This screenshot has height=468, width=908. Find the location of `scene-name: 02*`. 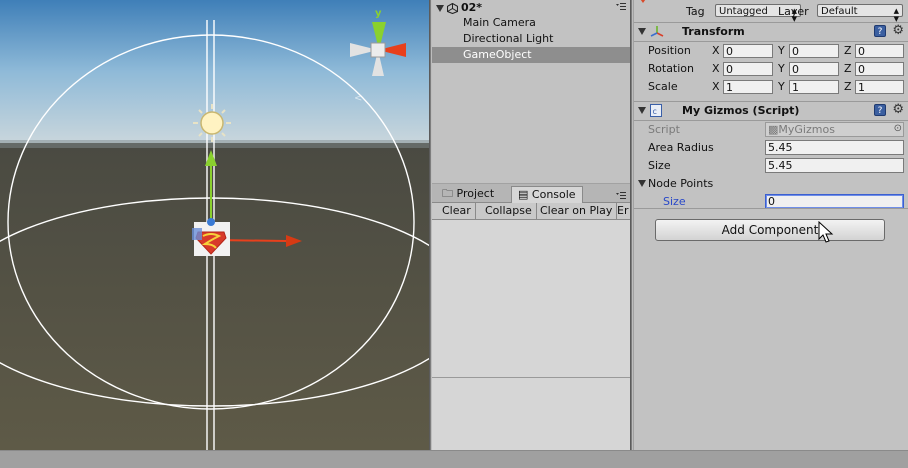

scene-name: 02* is located at coordinates (472, 7).